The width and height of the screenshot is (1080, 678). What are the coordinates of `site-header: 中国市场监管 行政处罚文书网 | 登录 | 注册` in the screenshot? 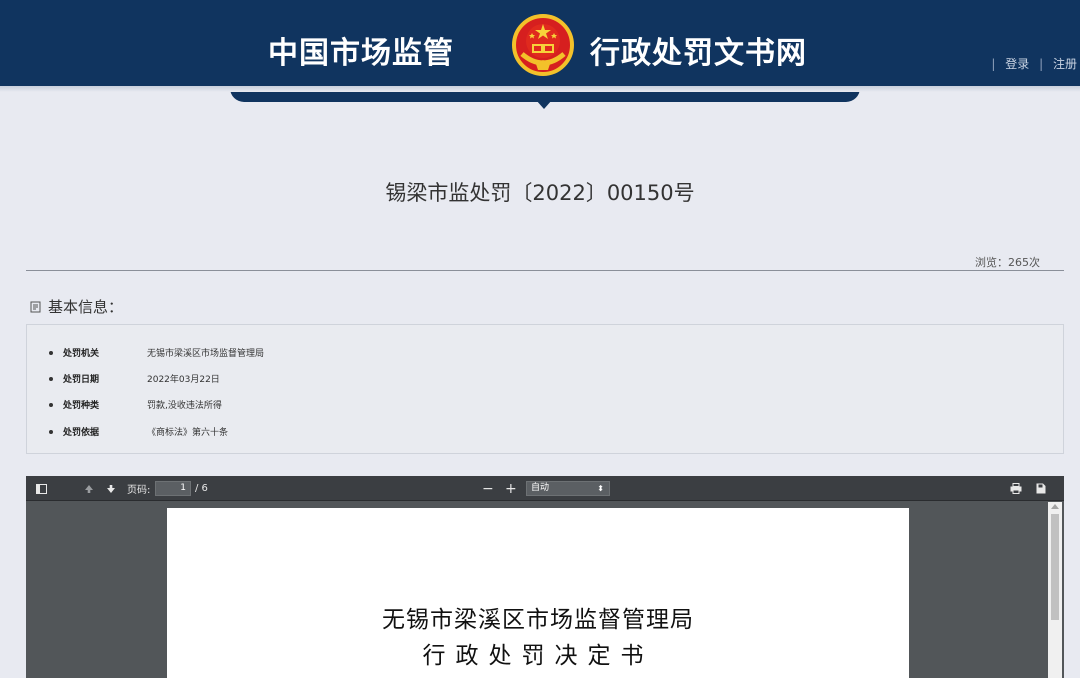 It's located at (540, 43).